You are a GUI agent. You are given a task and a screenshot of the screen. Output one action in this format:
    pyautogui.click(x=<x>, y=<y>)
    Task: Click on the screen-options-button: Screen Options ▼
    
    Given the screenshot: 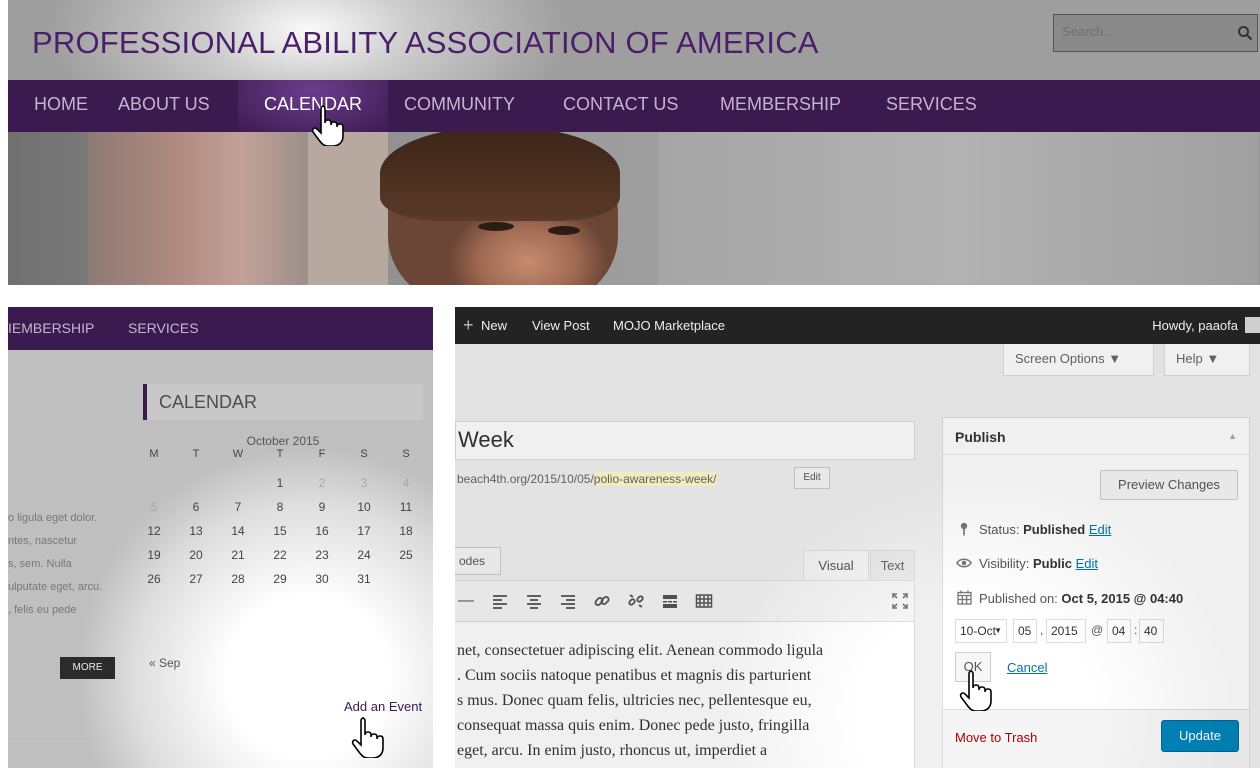 What is the action you would take?
    pyautogui.click(x=1078, y=360)
    